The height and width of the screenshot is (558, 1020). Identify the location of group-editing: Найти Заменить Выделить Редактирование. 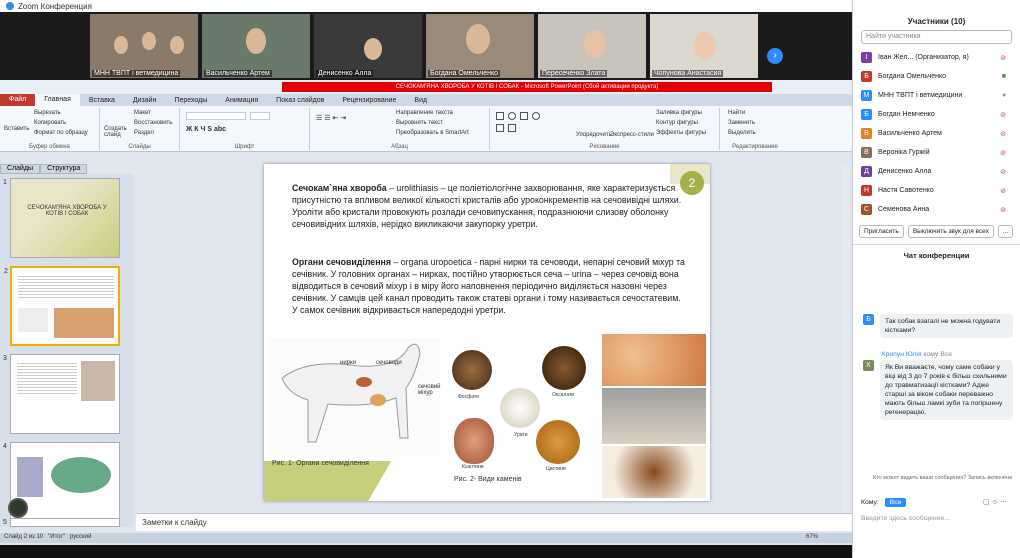
(755, 129).